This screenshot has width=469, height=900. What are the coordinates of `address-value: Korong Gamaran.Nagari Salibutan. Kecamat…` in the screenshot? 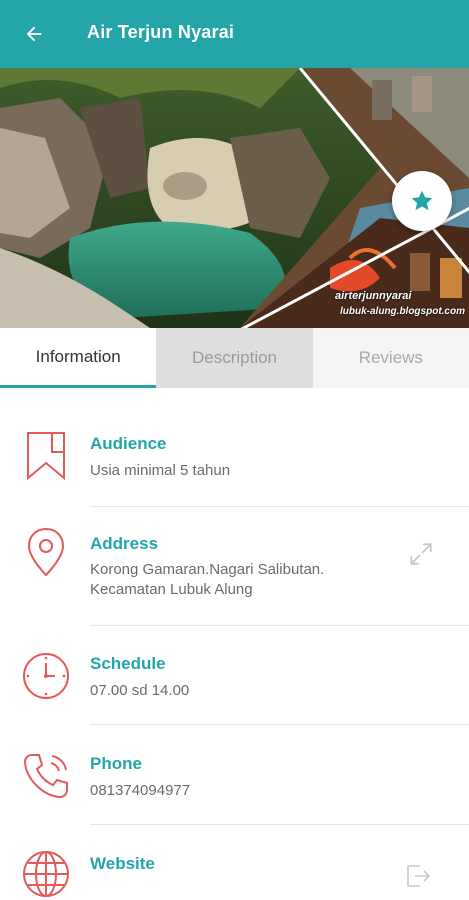 It's located at (207, 579).